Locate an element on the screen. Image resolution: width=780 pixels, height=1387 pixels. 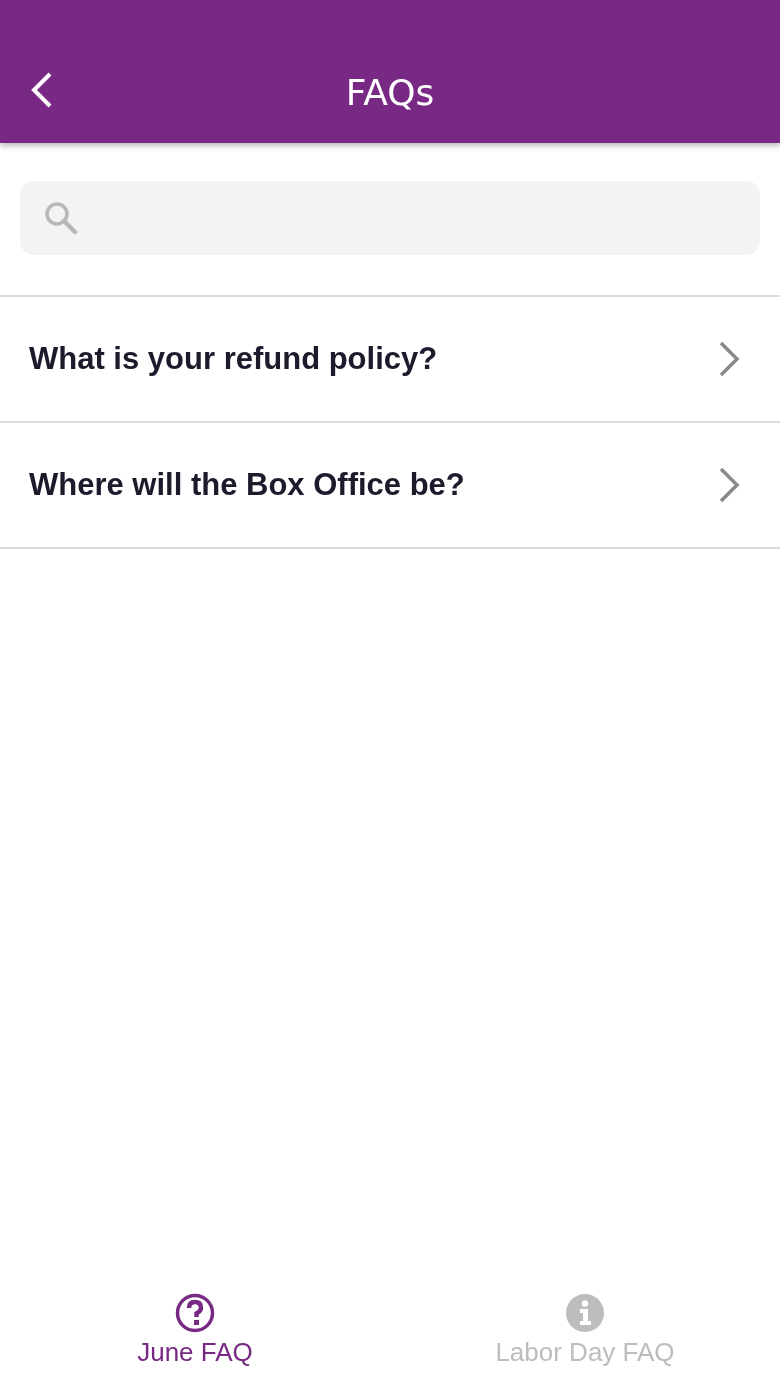
question-icon is located at coordinates (195, 1313).